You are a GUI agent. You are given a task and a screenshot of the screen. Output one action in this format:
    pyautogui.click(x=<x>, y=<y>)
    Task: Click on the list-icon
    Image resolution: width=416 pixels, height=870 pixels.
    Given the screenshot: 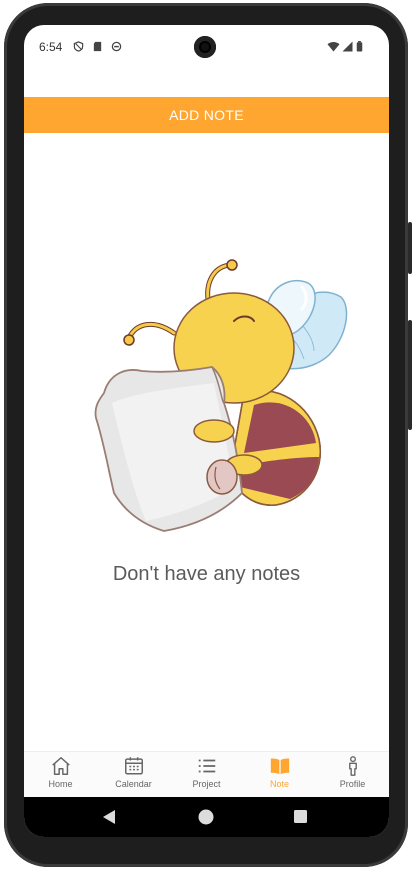 What is the action you would take?
    pyautogui.click(x=206, y=766)
    